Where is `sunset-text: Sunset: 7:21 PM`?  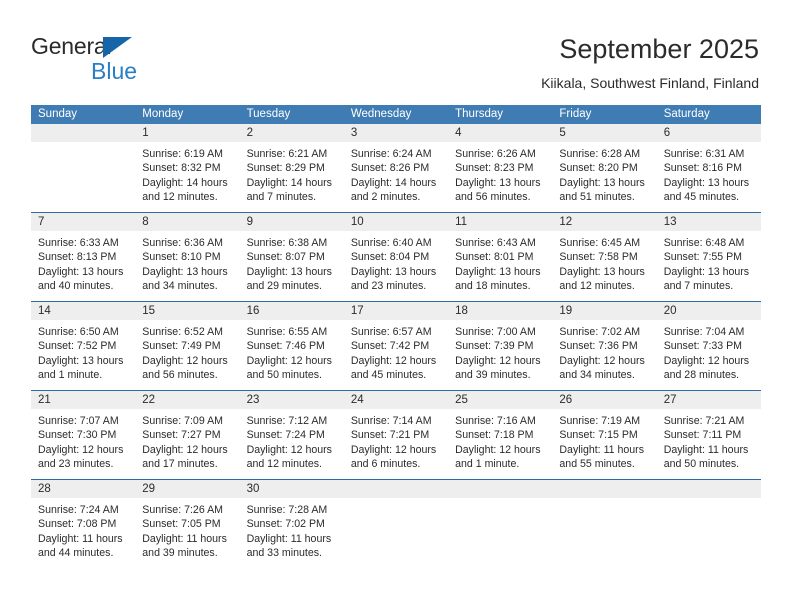 sunset-text: Sunset: 7:21 PM is located at coordinates (390, 435).